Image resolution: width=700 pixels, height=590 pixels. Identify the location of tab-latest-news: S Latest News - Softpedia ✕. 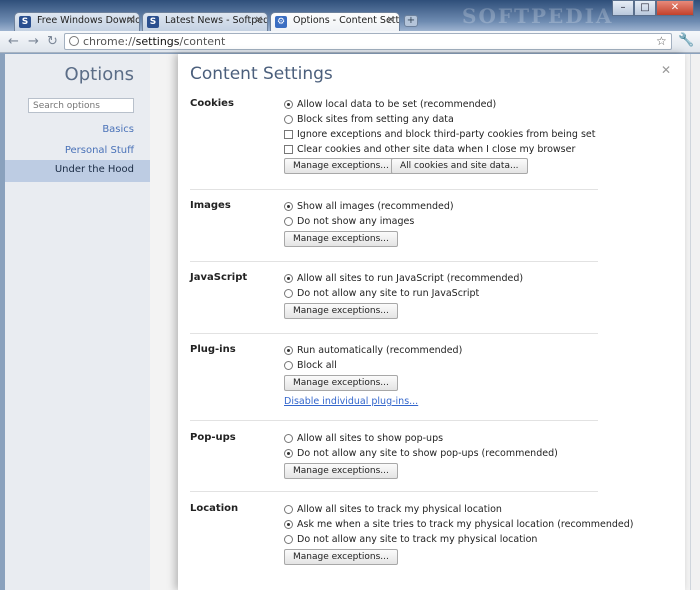
(205, 21).